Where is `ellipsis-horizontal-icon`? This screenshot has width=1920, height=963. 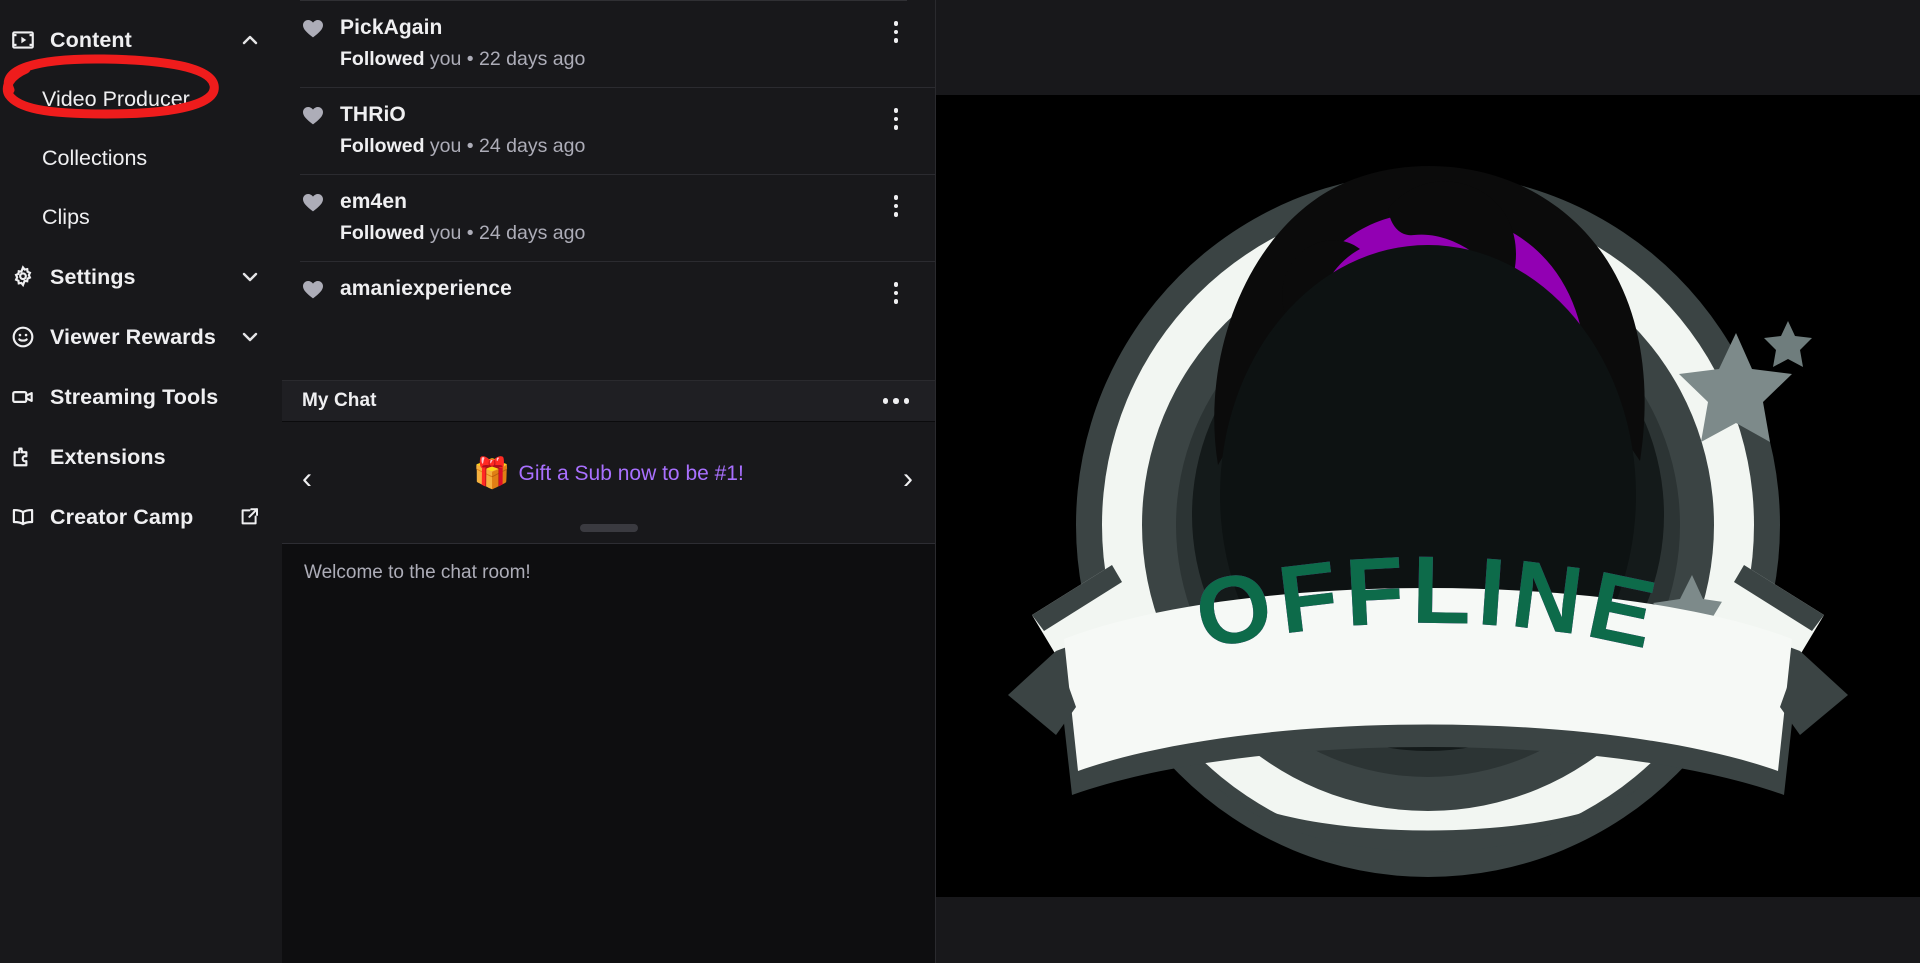 ellipsis-horizontal-icon is located at coordinates (896, 401).